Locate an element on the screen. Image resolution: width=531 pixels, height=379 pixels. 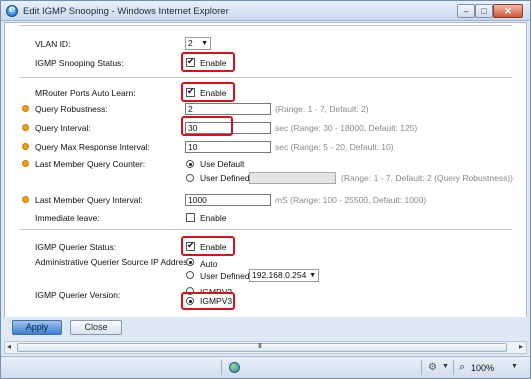
query-max-response-hint: sec (Range: 5 - 20, Default: 10) is located at coordinates (334, 147).